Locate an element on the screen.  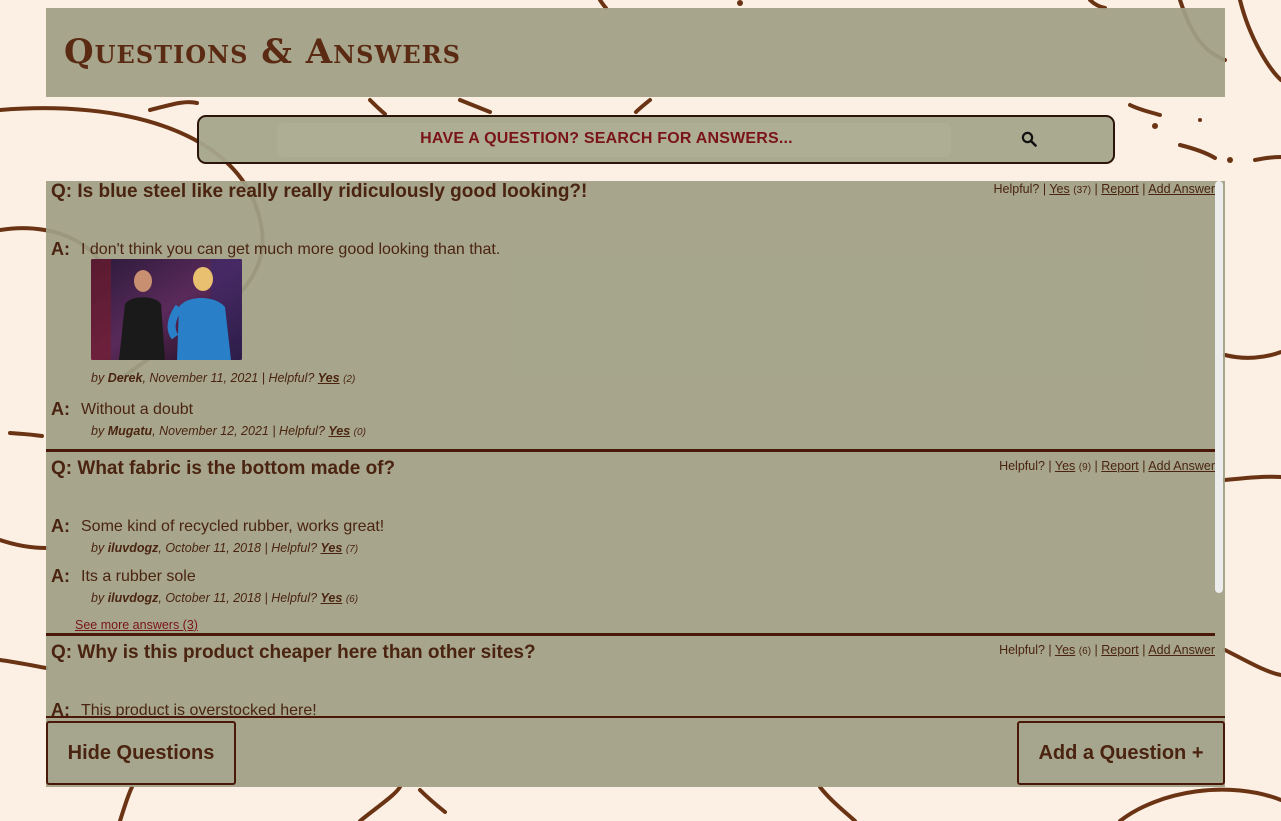
answer-date: , November 12, 2021 | Helpful? is located at coordinates (238, 431).